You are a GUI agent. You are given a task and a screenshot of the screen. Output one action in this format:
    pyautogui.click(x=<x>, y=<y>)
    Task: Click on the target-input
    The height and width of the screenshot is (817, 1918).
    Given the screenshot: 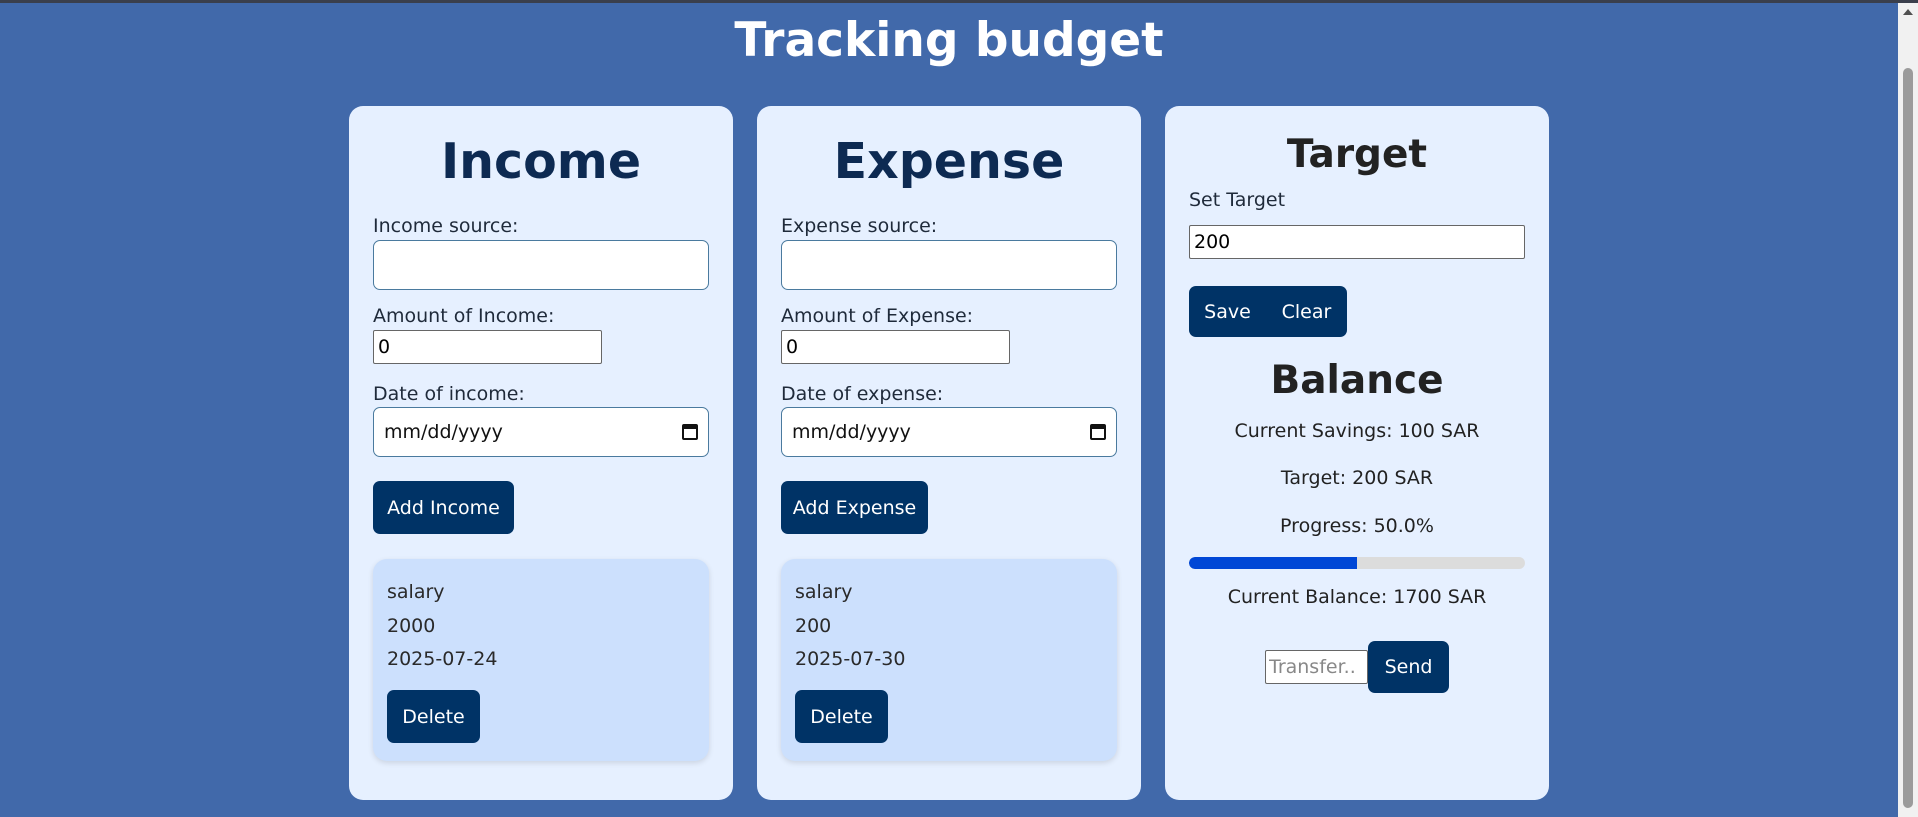 What is the action you would take?
    pyautogui.click(x=1357, y=242)
    